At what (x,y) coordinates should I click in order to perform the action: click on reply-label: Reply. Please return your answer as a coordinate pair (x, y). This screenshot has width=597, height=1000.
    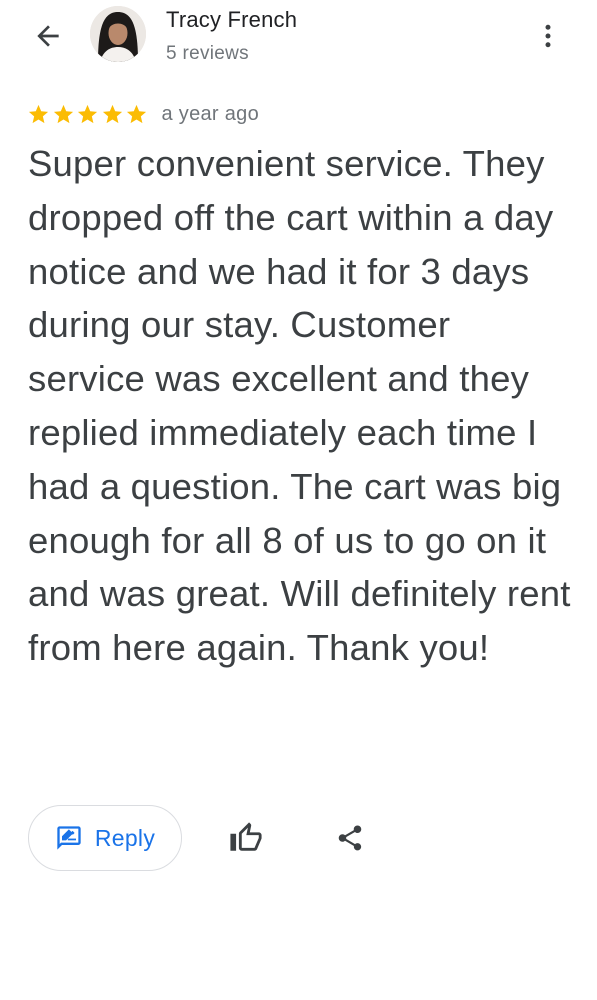
    Looking at the image, I should click on (125, 837).